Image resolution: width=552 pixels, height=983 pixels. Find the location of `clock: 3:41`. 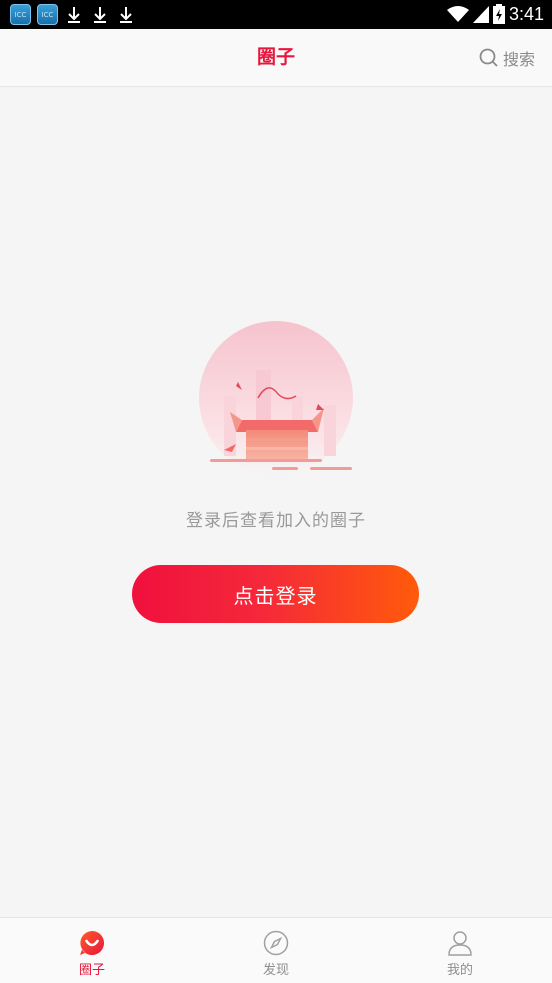

clock: 3:41 is located at coordinates (526, 14).